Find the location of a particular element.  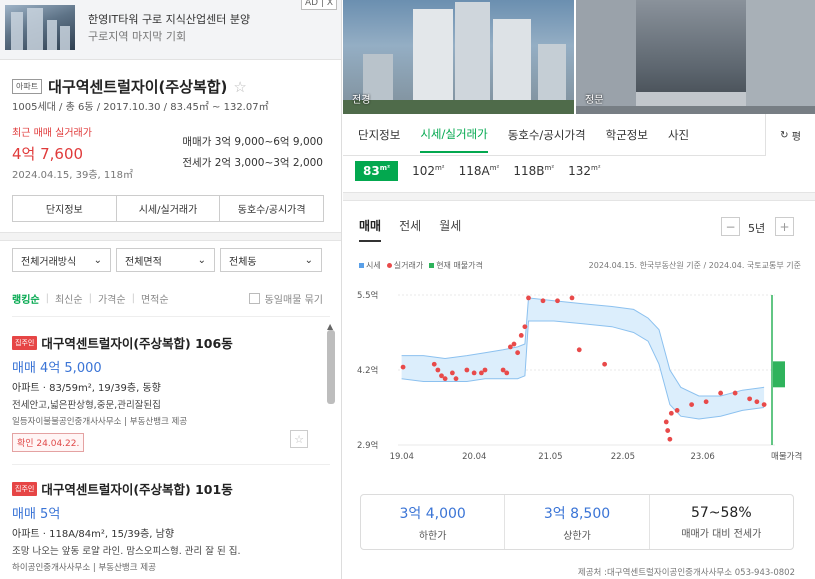

legend-market: 시세 is located at coordinates (370, 265).